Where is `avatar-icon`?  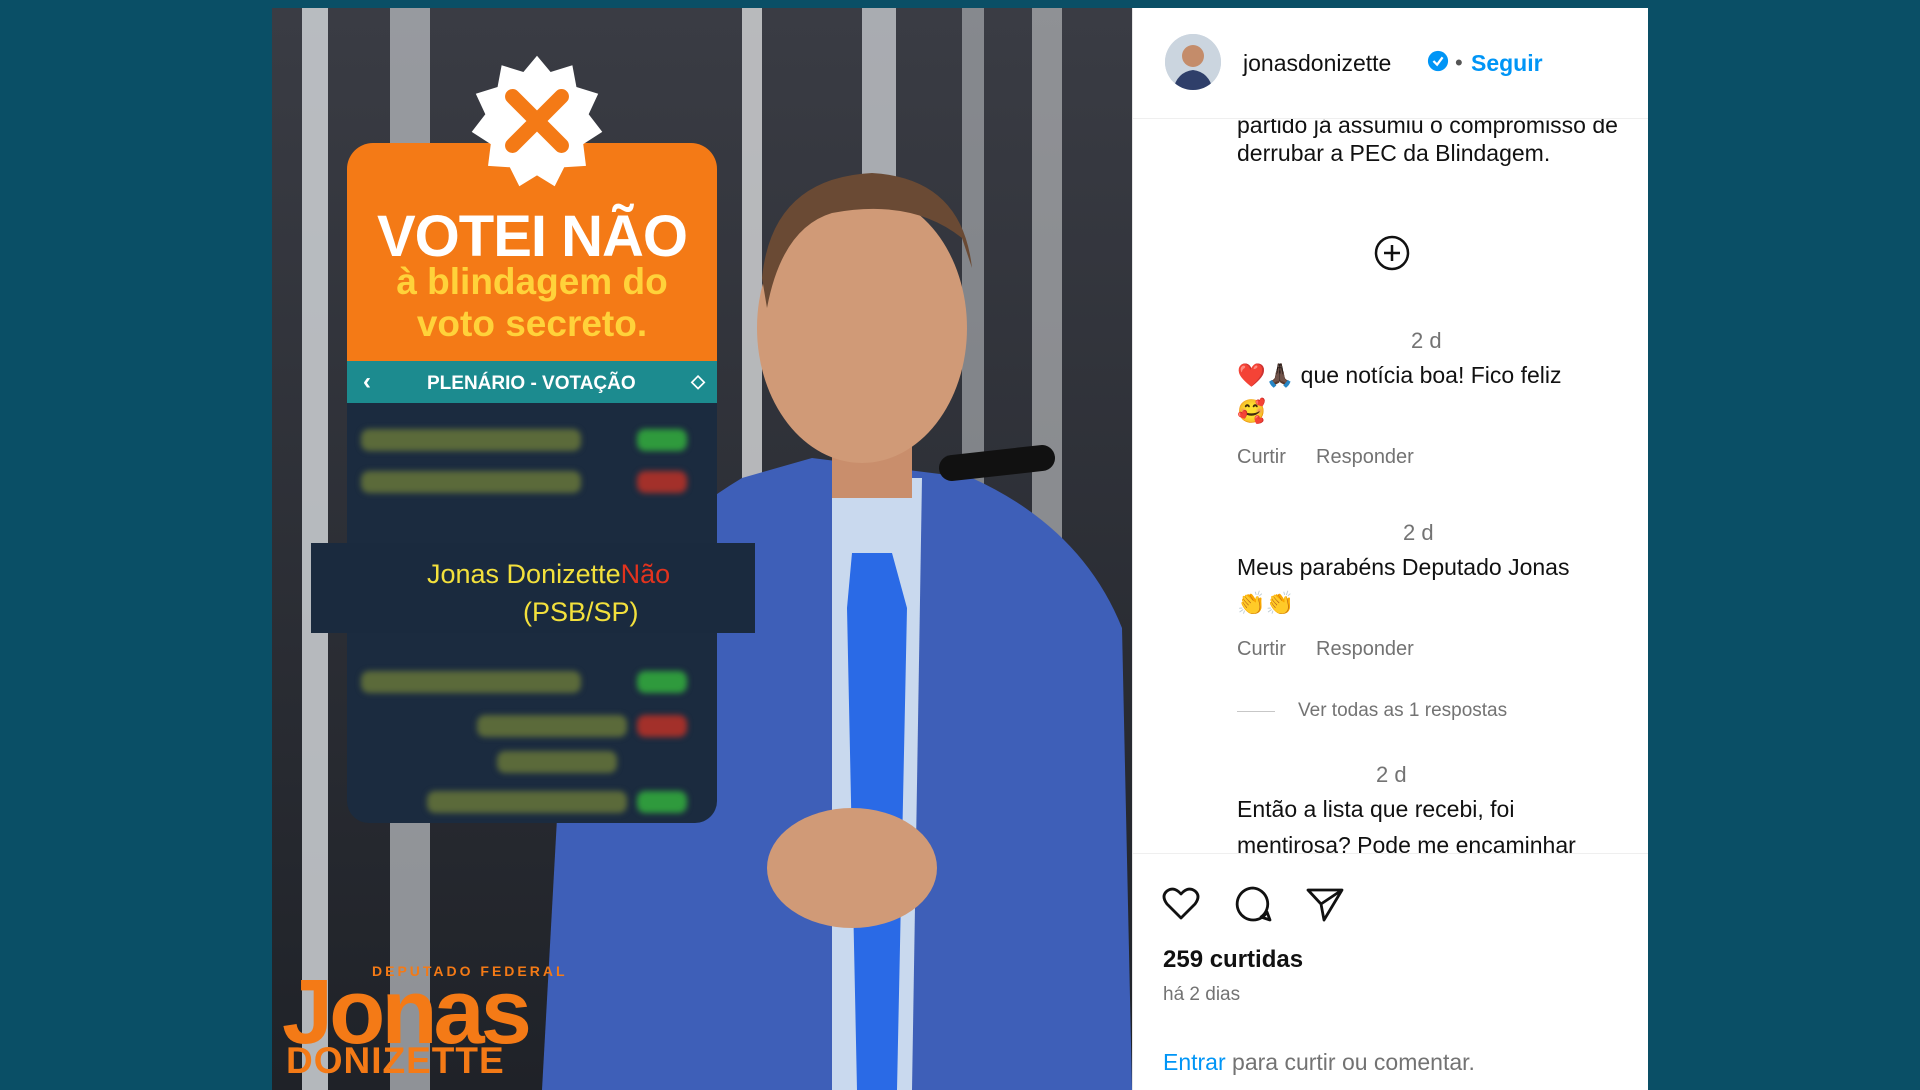 avatar-icon is located at coordinates (1193, 62).